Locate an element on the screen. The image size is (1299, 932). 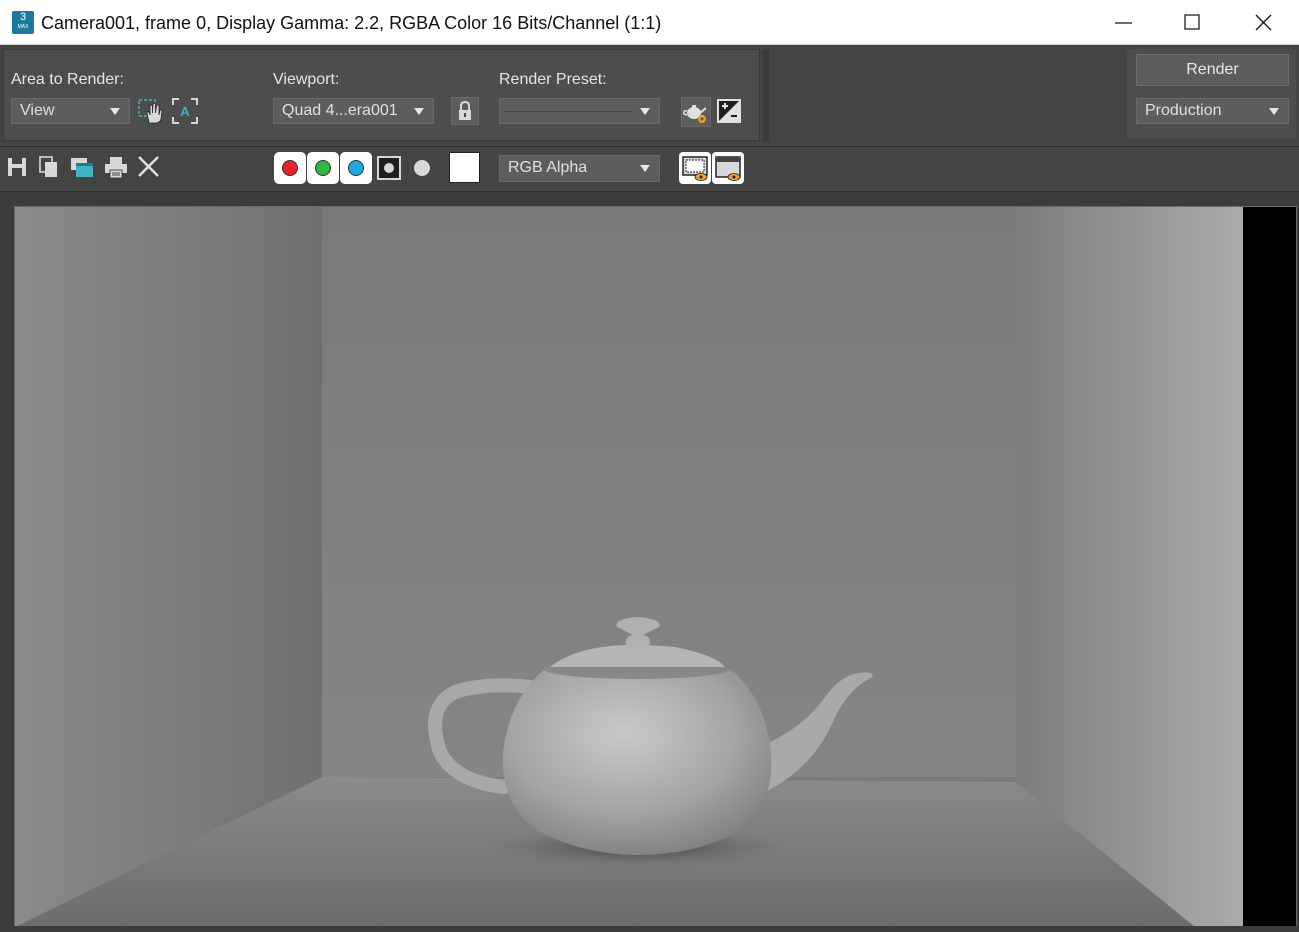
environment-exposure-button is located at coordinates (729, 111).